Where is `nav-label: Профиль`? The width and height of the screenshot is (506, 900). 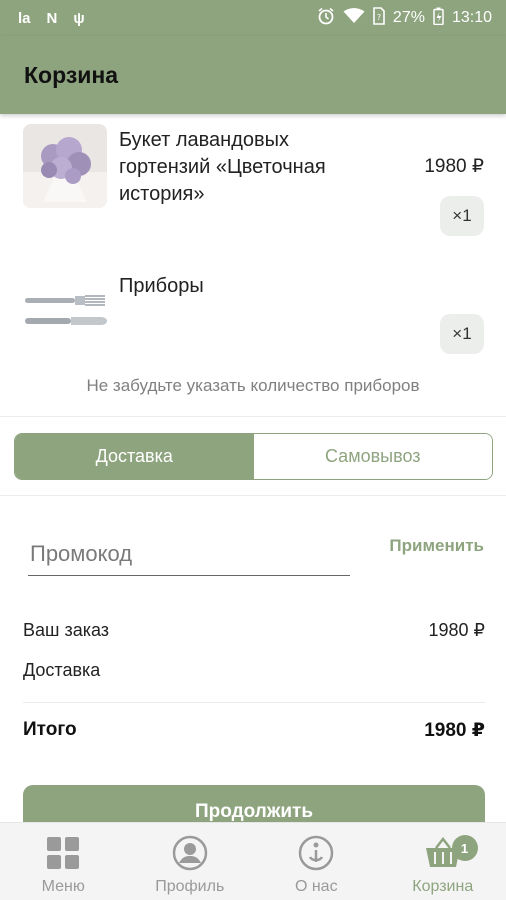
nav-label: Профиль is located at coordinates (190, 886).